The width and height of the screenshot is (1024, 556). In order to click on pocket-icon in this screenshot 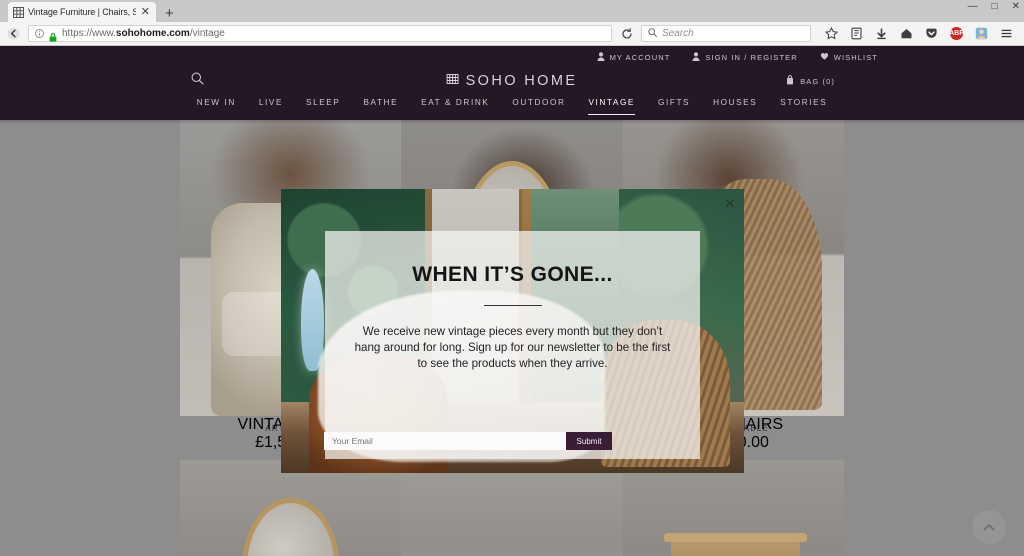, I will do `click(931, 33)`.